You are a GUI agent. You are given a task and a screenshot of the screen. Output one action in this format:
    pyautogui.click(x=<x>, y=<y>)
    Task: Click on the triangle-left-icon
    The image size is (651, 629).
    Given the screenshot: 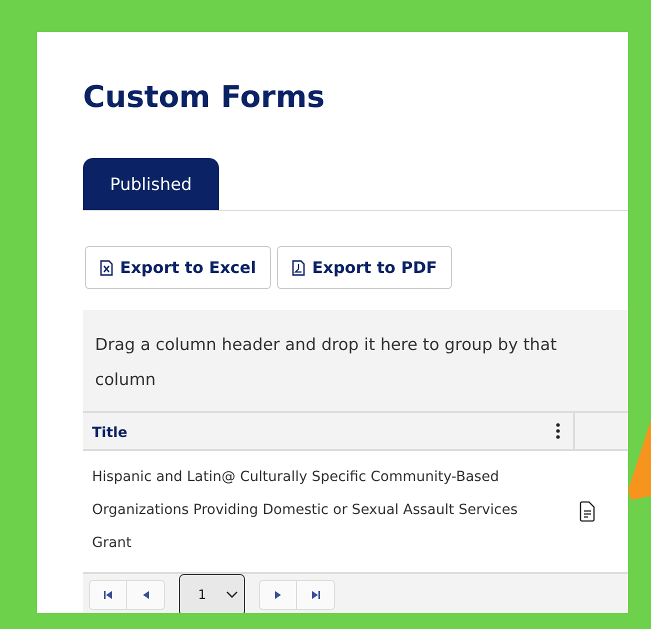 What is the action you would take?
    pyautogui.click(x=145, y=595)
    